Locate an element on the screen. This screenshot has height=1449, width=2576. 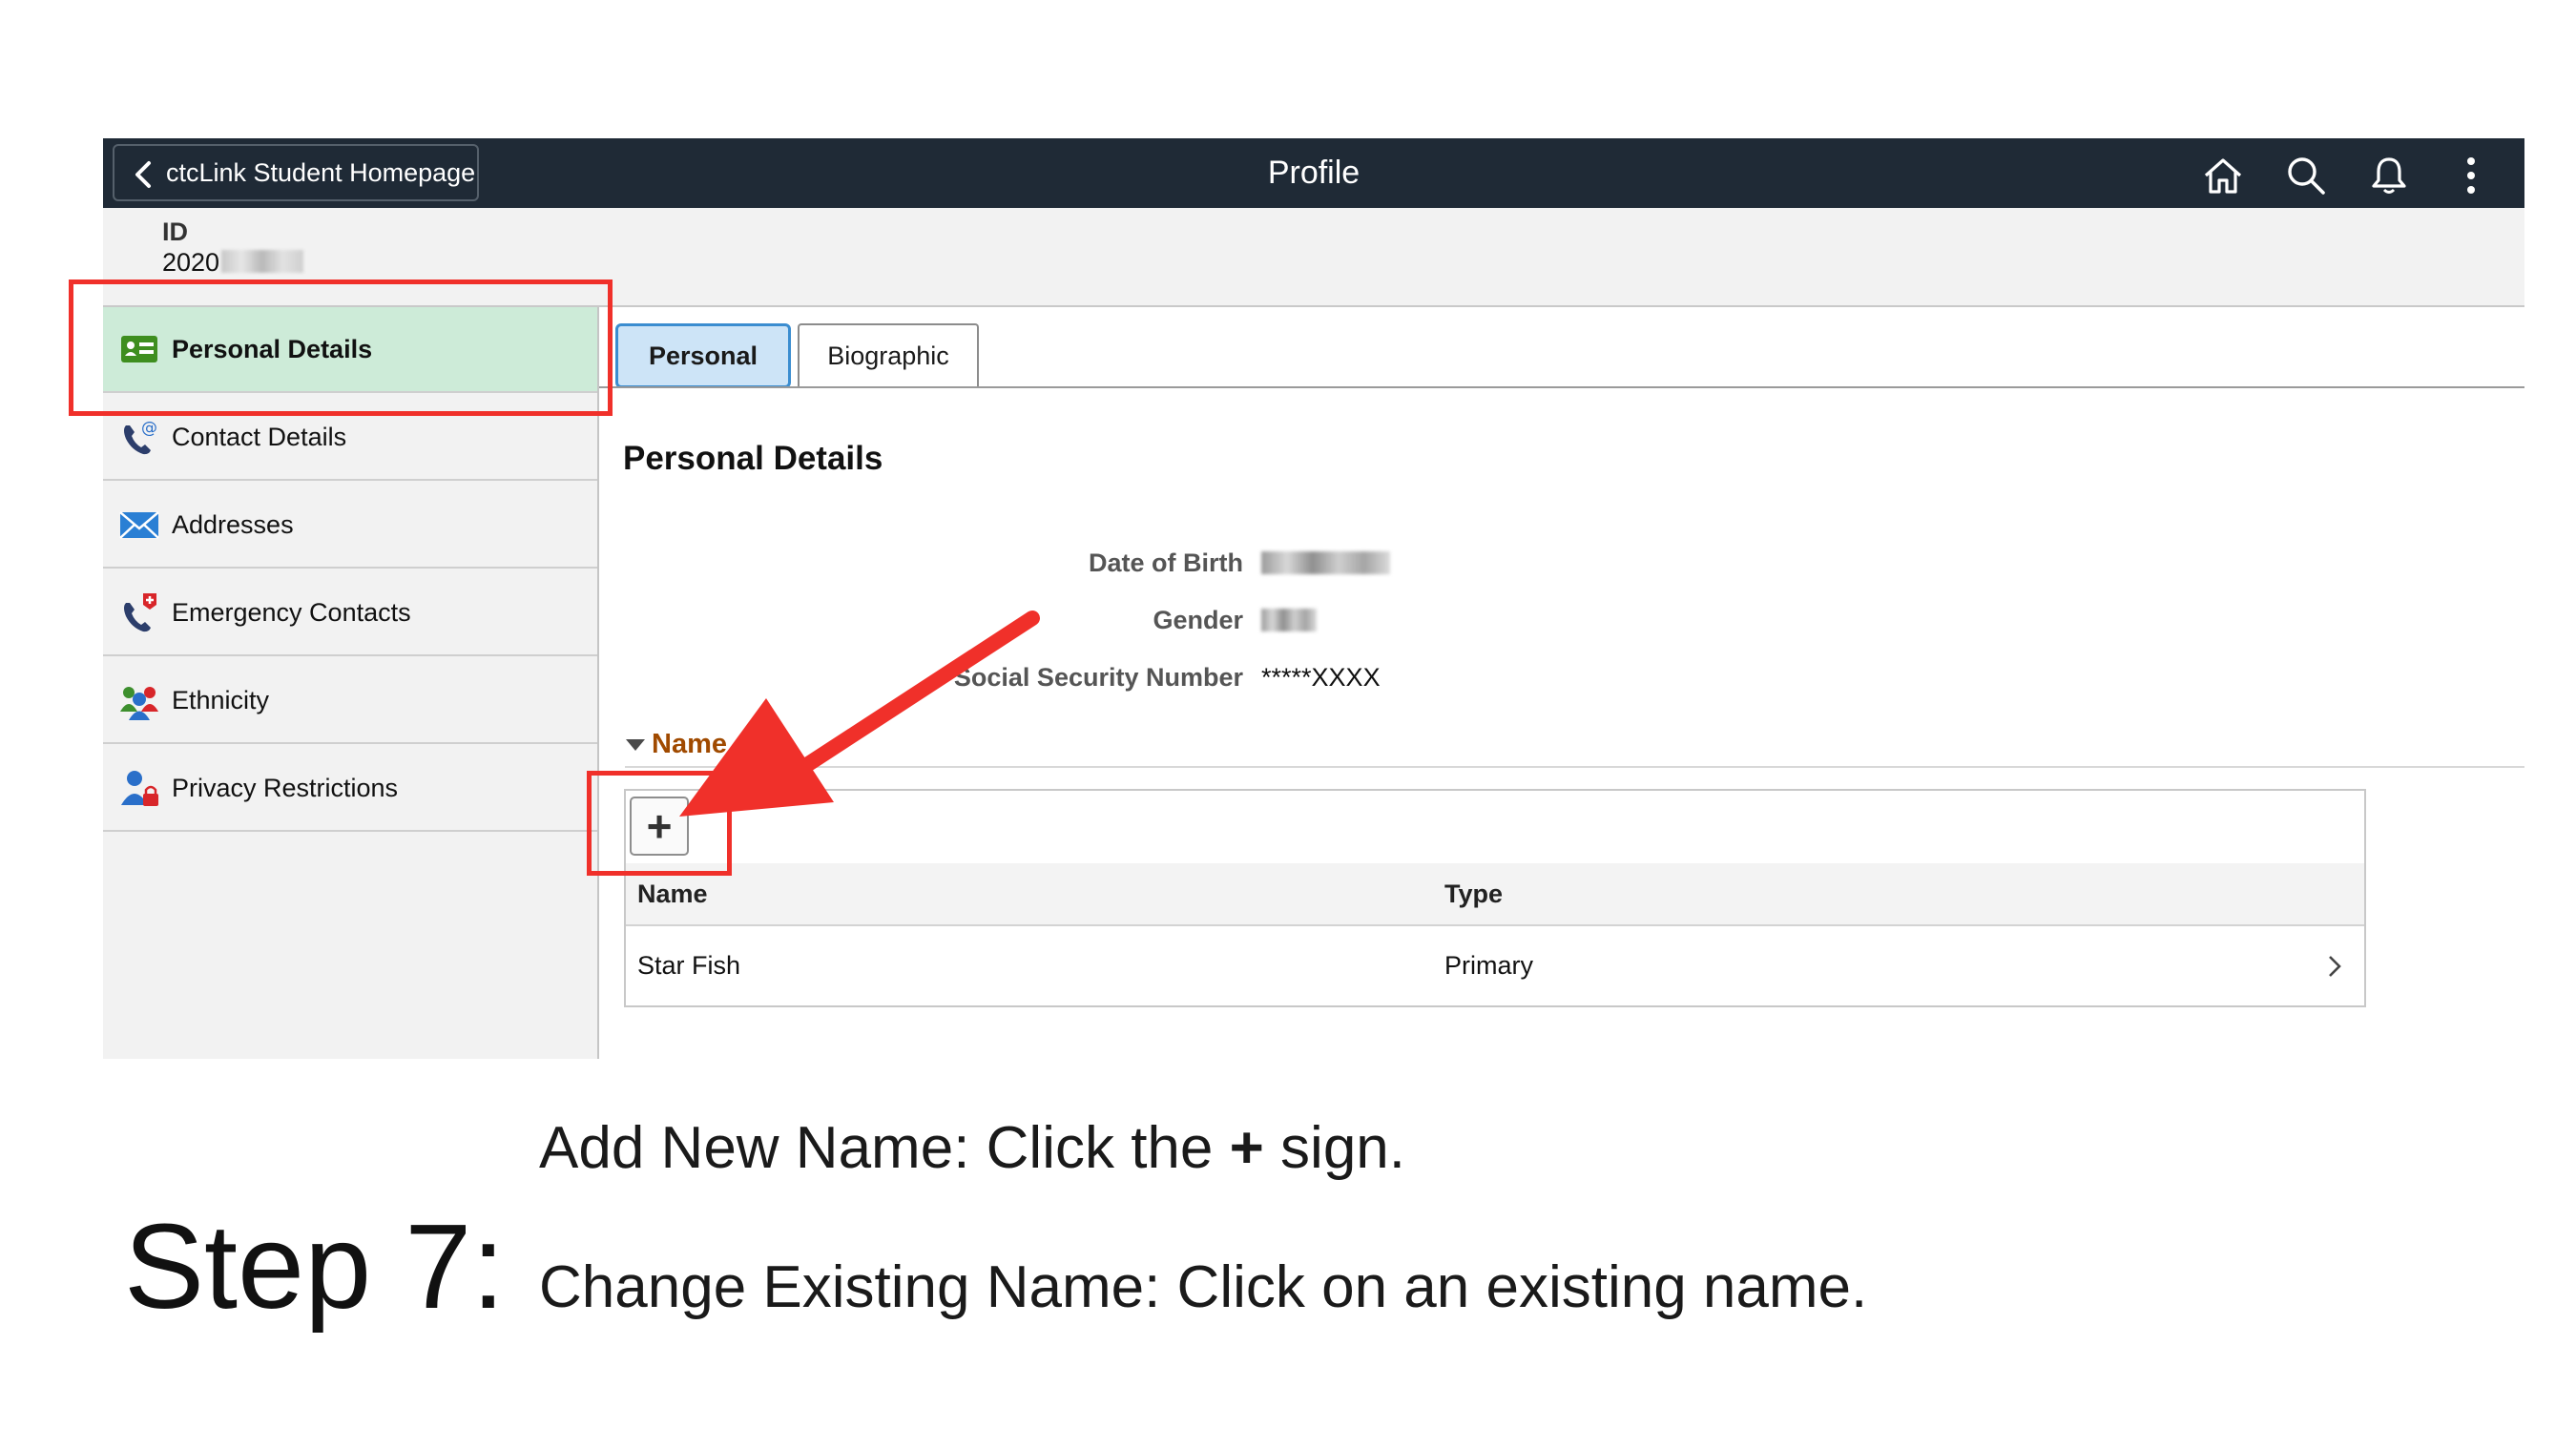
sidebar-item-label: Contact Details is located at coordinates (259, 436).